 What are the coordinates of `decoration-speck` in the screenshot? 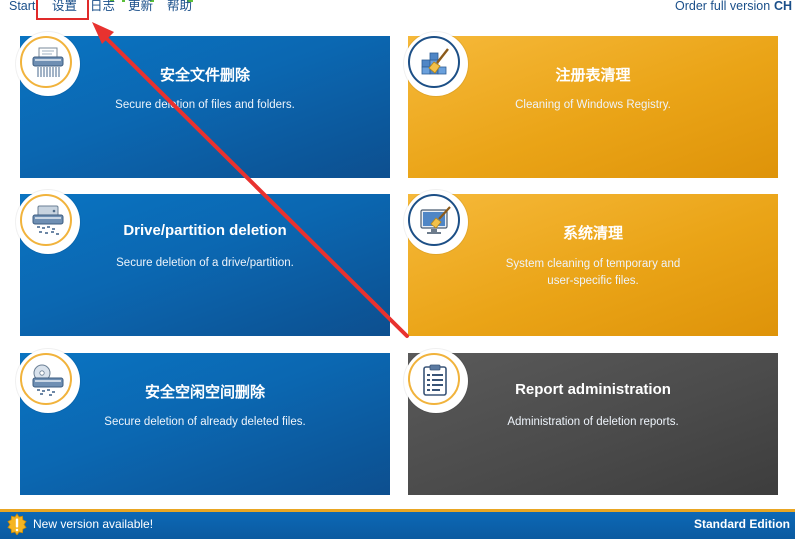 It's located at (123, 1).